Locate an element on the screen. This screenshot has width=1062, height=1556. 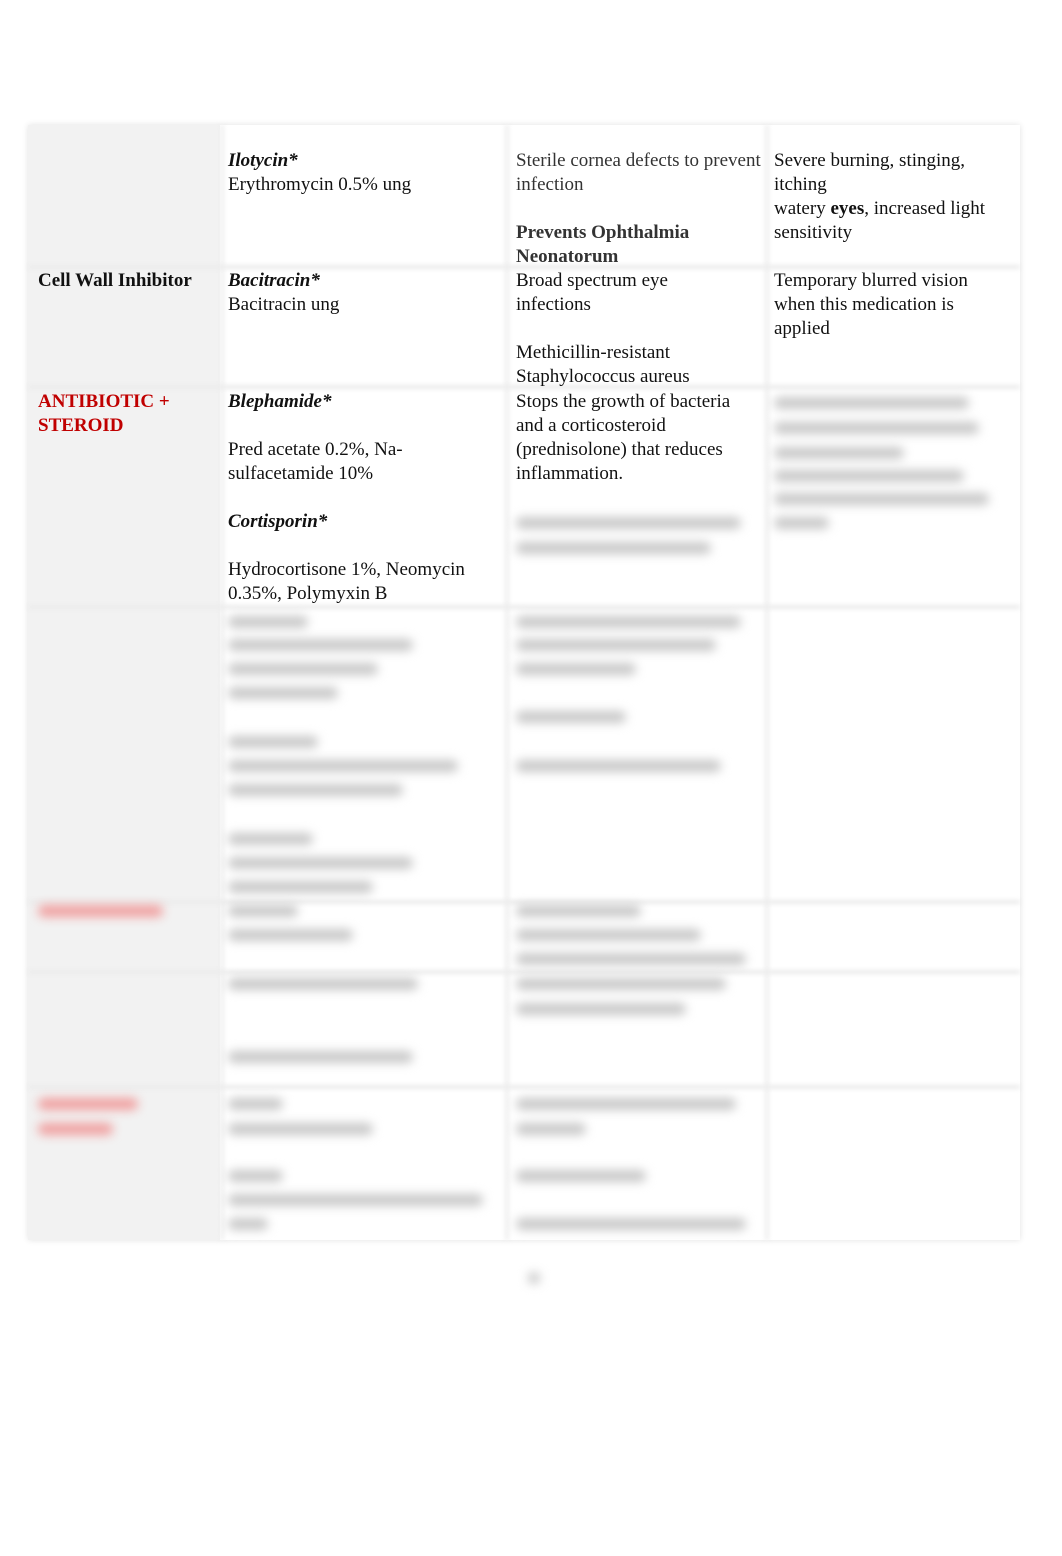
use-text: Broad spectrum eye infections is located at coordinates (592, 292).